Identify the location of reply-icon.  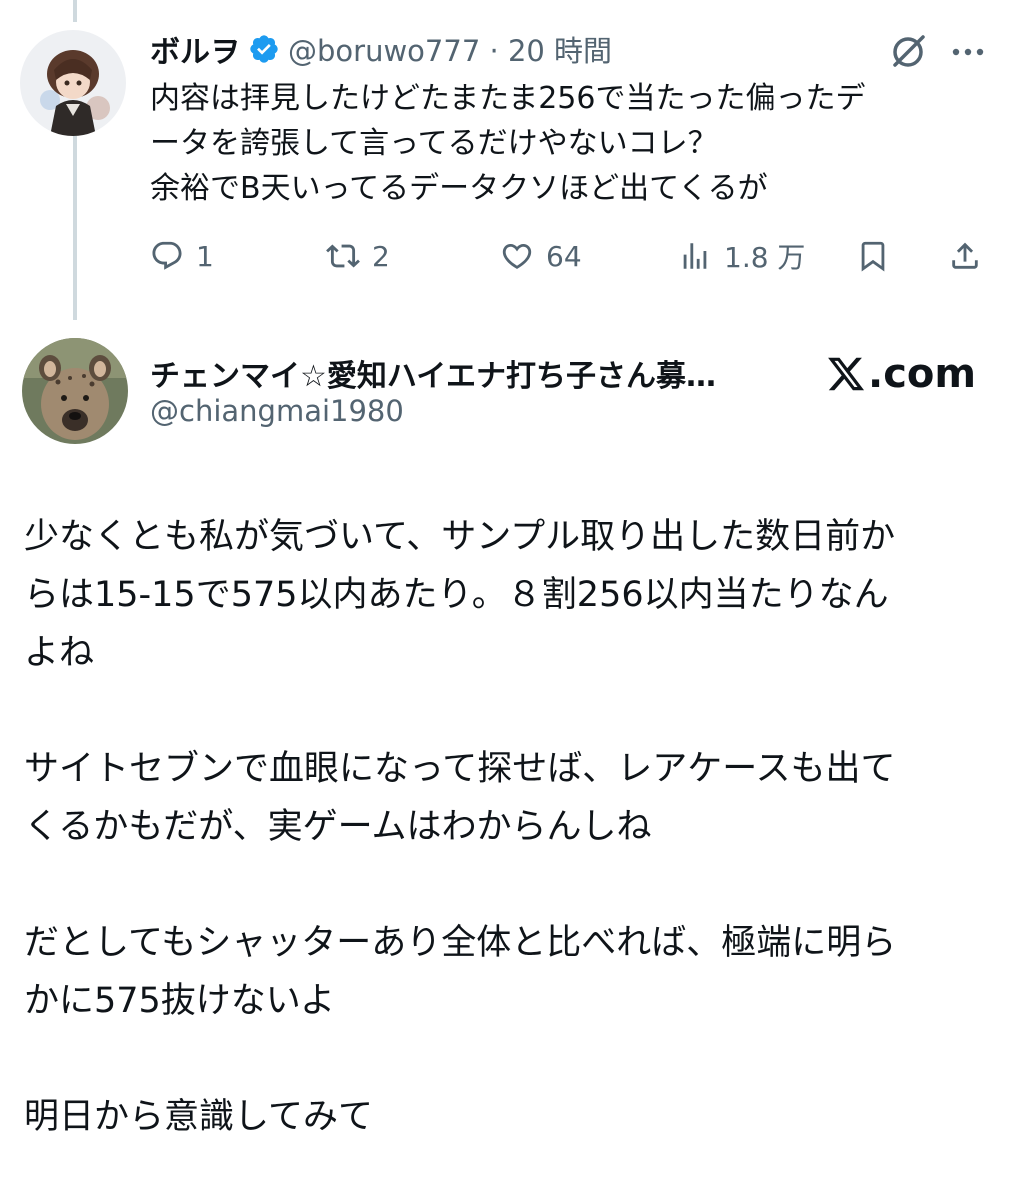
(167, 255).